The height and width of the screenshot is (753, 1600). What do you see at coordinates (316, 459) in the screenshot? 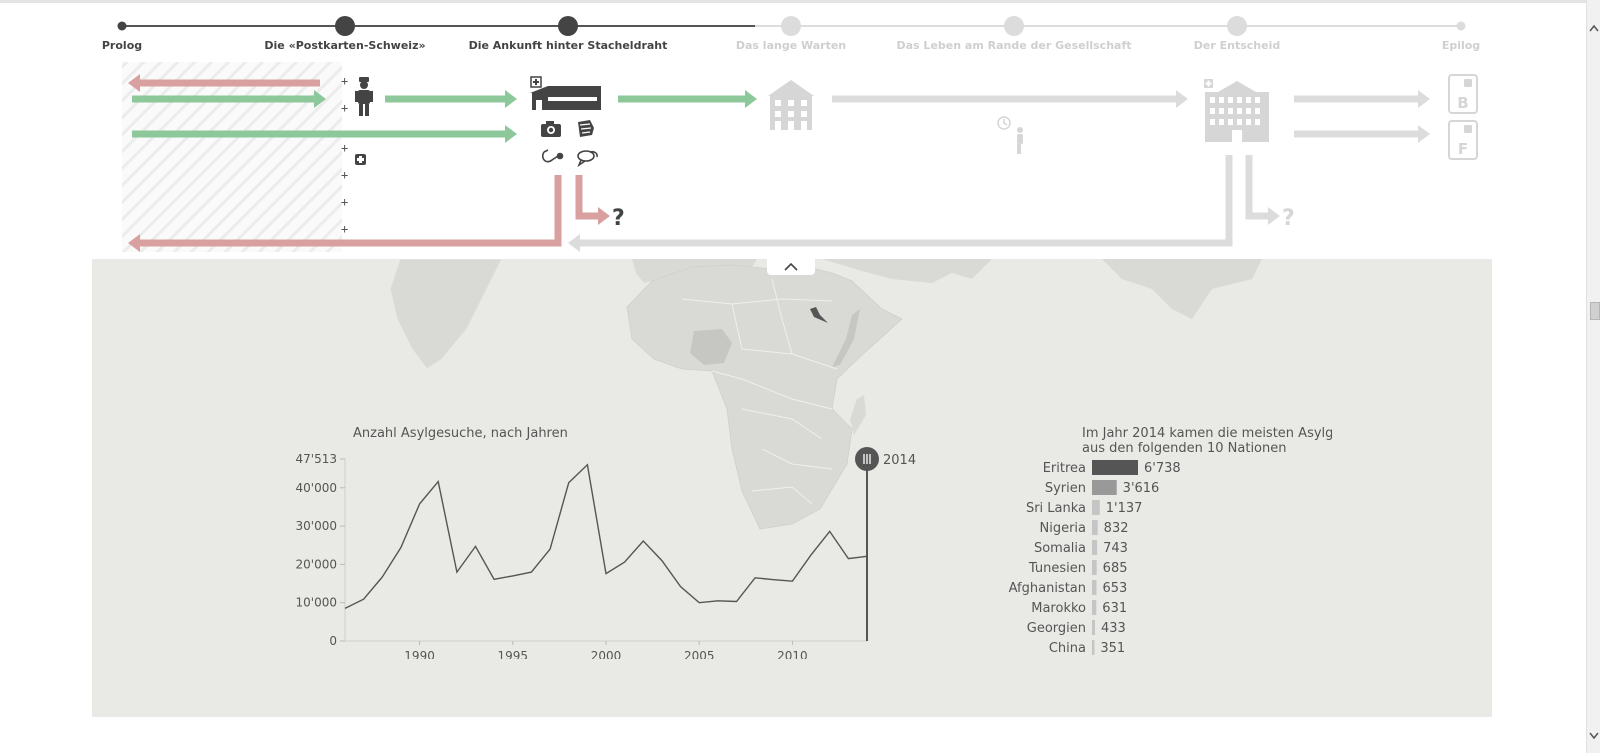
I see `y-tick-label: 47'513` at bounding box center [316, 459].